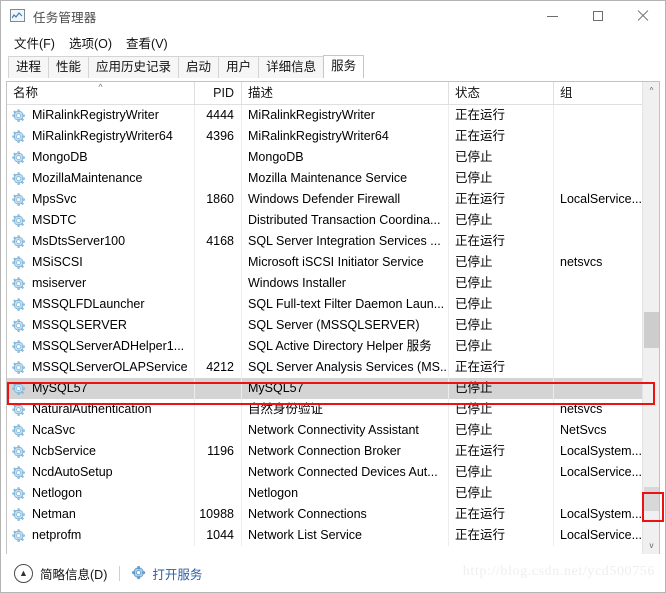 The width and height of the screenshot is (666, 593). Describe the element at coordinates (101, 304) in the screenshot. I see `cell-service-name: MSSQLFDLauncher` at that location.